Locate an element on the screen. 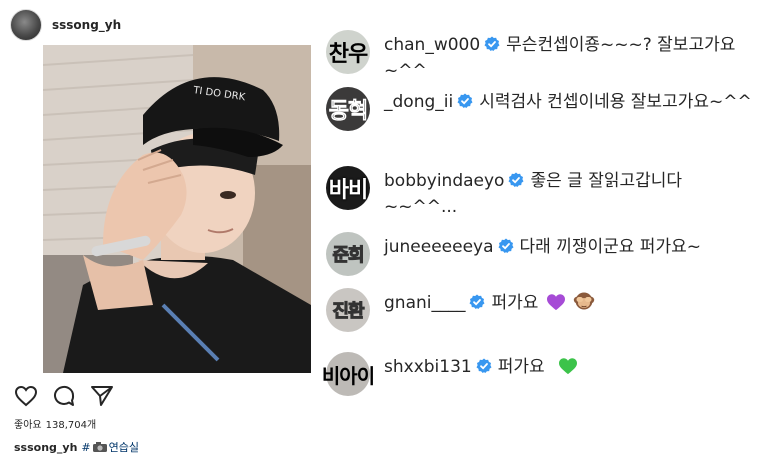 Image resolution: width=764 pixels, height=472 pixels. commenter-username: shxxbi131 is located at coordinates (428, 367).